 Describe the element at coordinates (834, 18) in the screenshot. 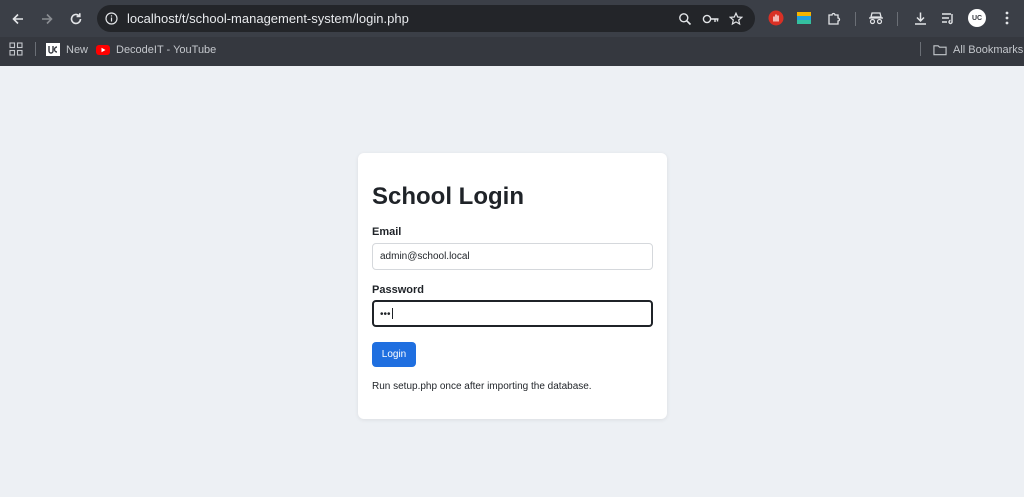

I see `extensions-puzzle-icon` at that location.